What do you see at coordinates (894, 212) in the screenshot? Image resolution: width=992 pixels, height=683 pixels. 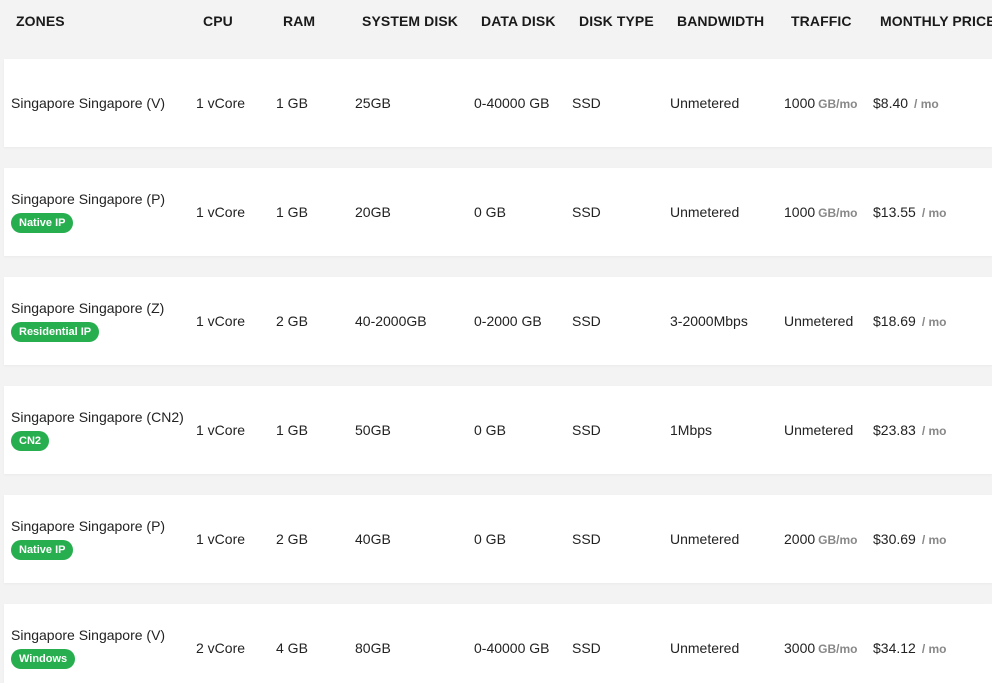 I see `price-value: $13.55` at bounding box center [894, 212].